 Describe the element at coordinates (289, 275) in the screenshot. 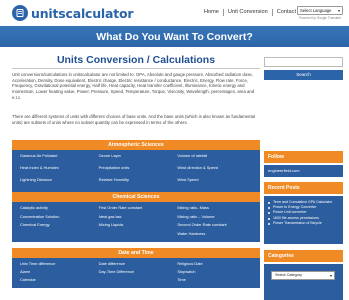

I see `category-select-label: Select Category` at that location.